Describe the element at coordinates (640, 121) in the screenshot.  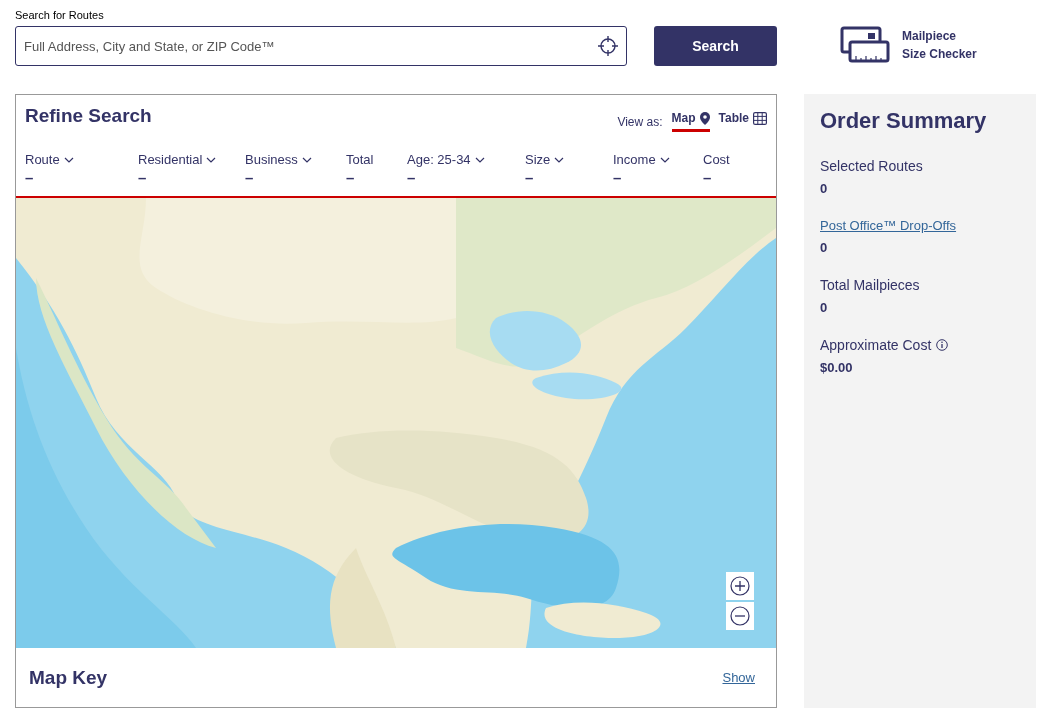
I see `view-as-label: View as:` at that location.